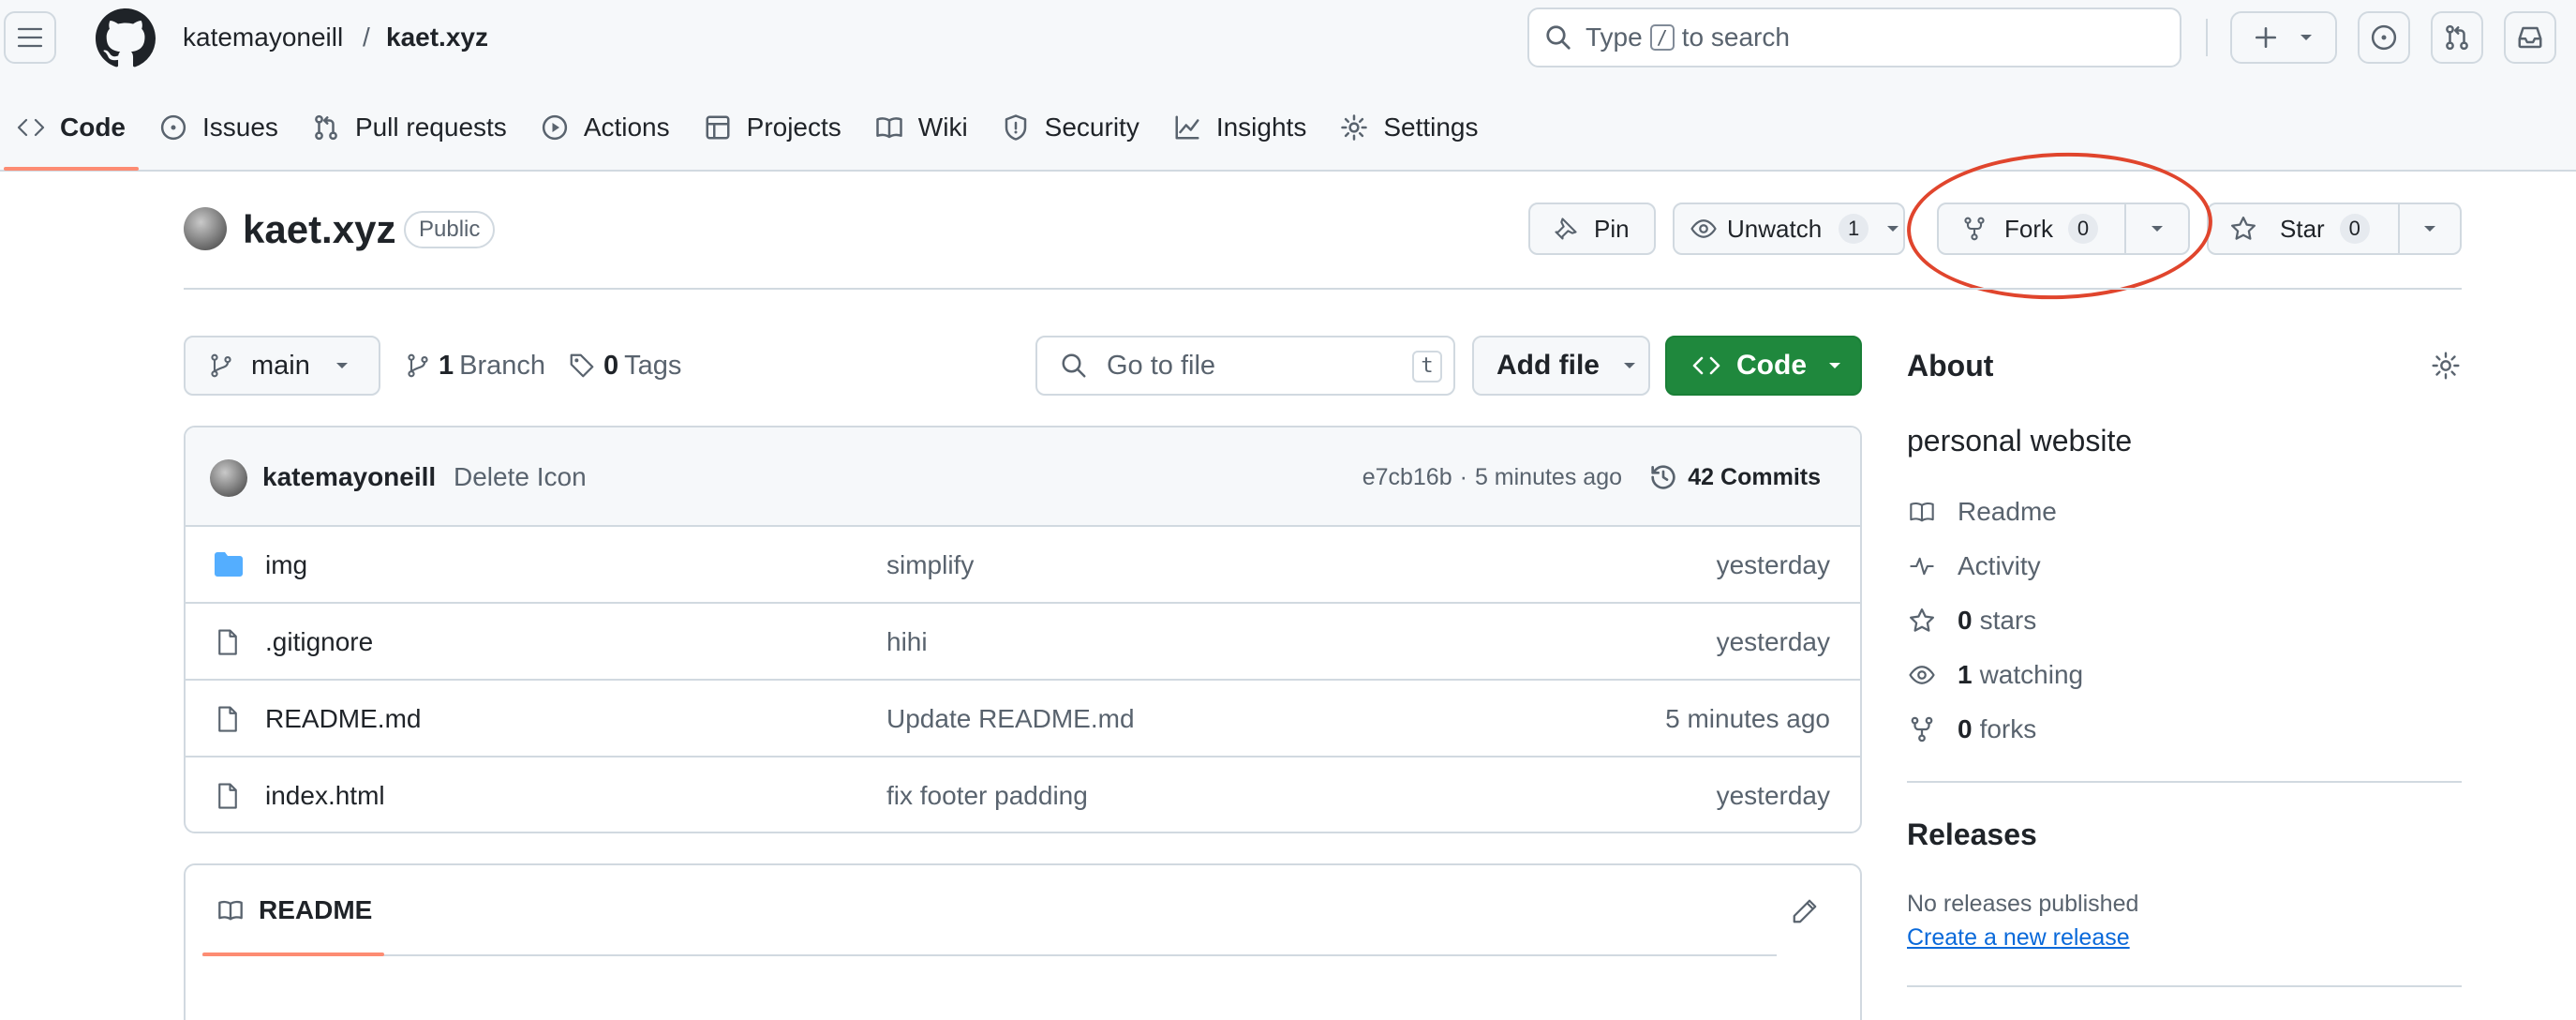 The image size is (2576, 1020). Describe the element at coordinates (987, 796) in the screenshot. I see `file-commit-message: fix footer padding` at that location.